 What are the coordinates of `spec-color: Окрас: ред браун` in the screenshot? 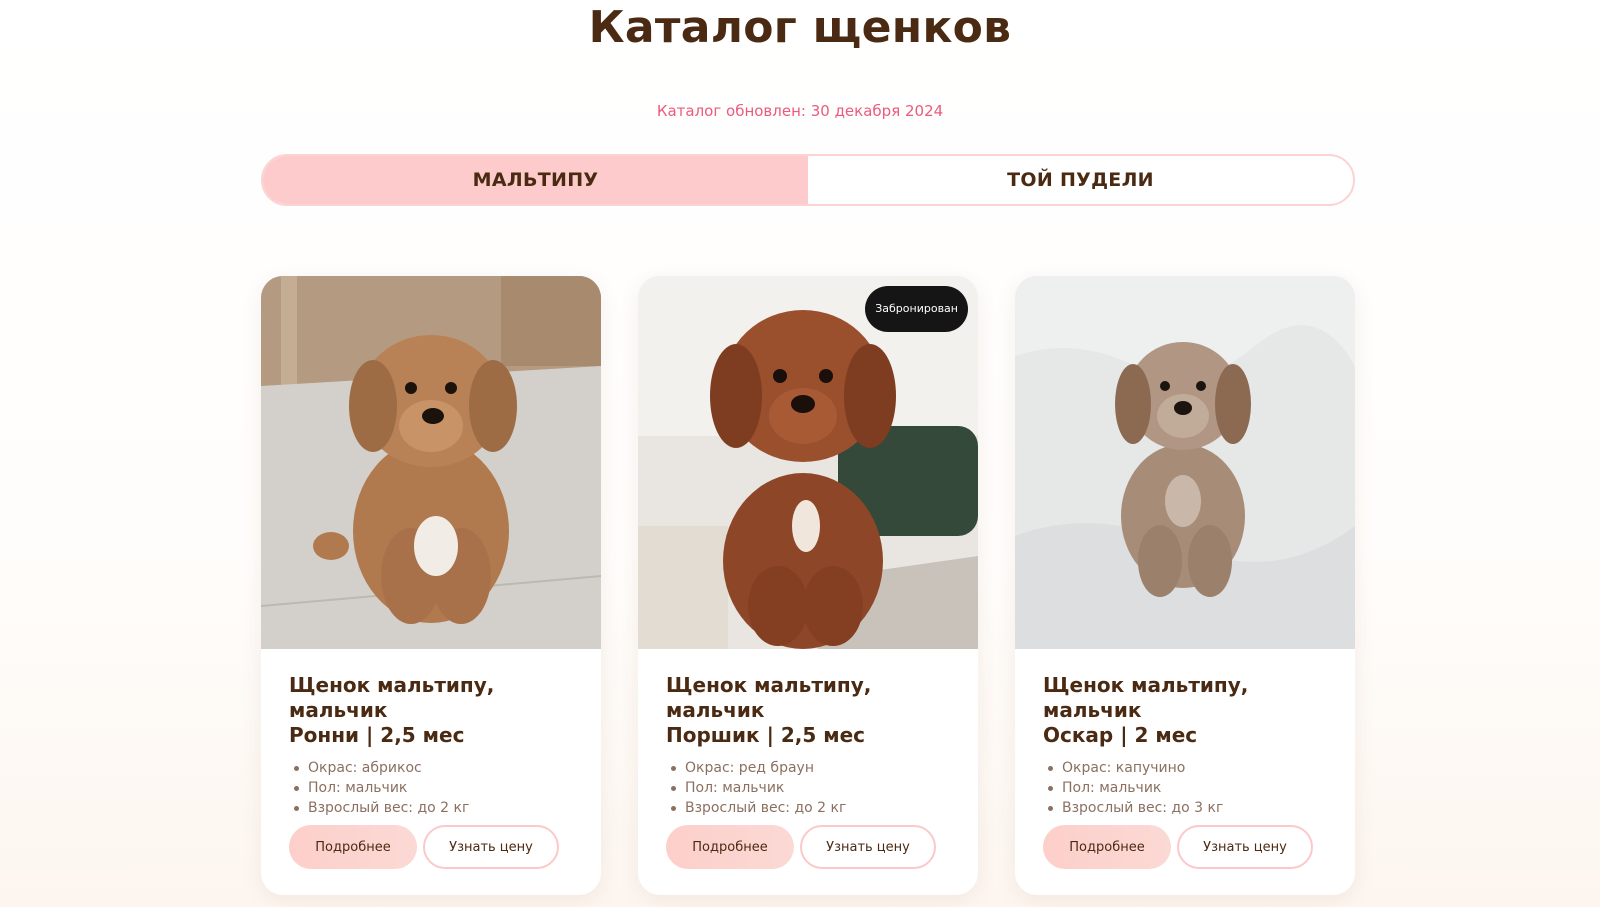 It's located at (808, 768).